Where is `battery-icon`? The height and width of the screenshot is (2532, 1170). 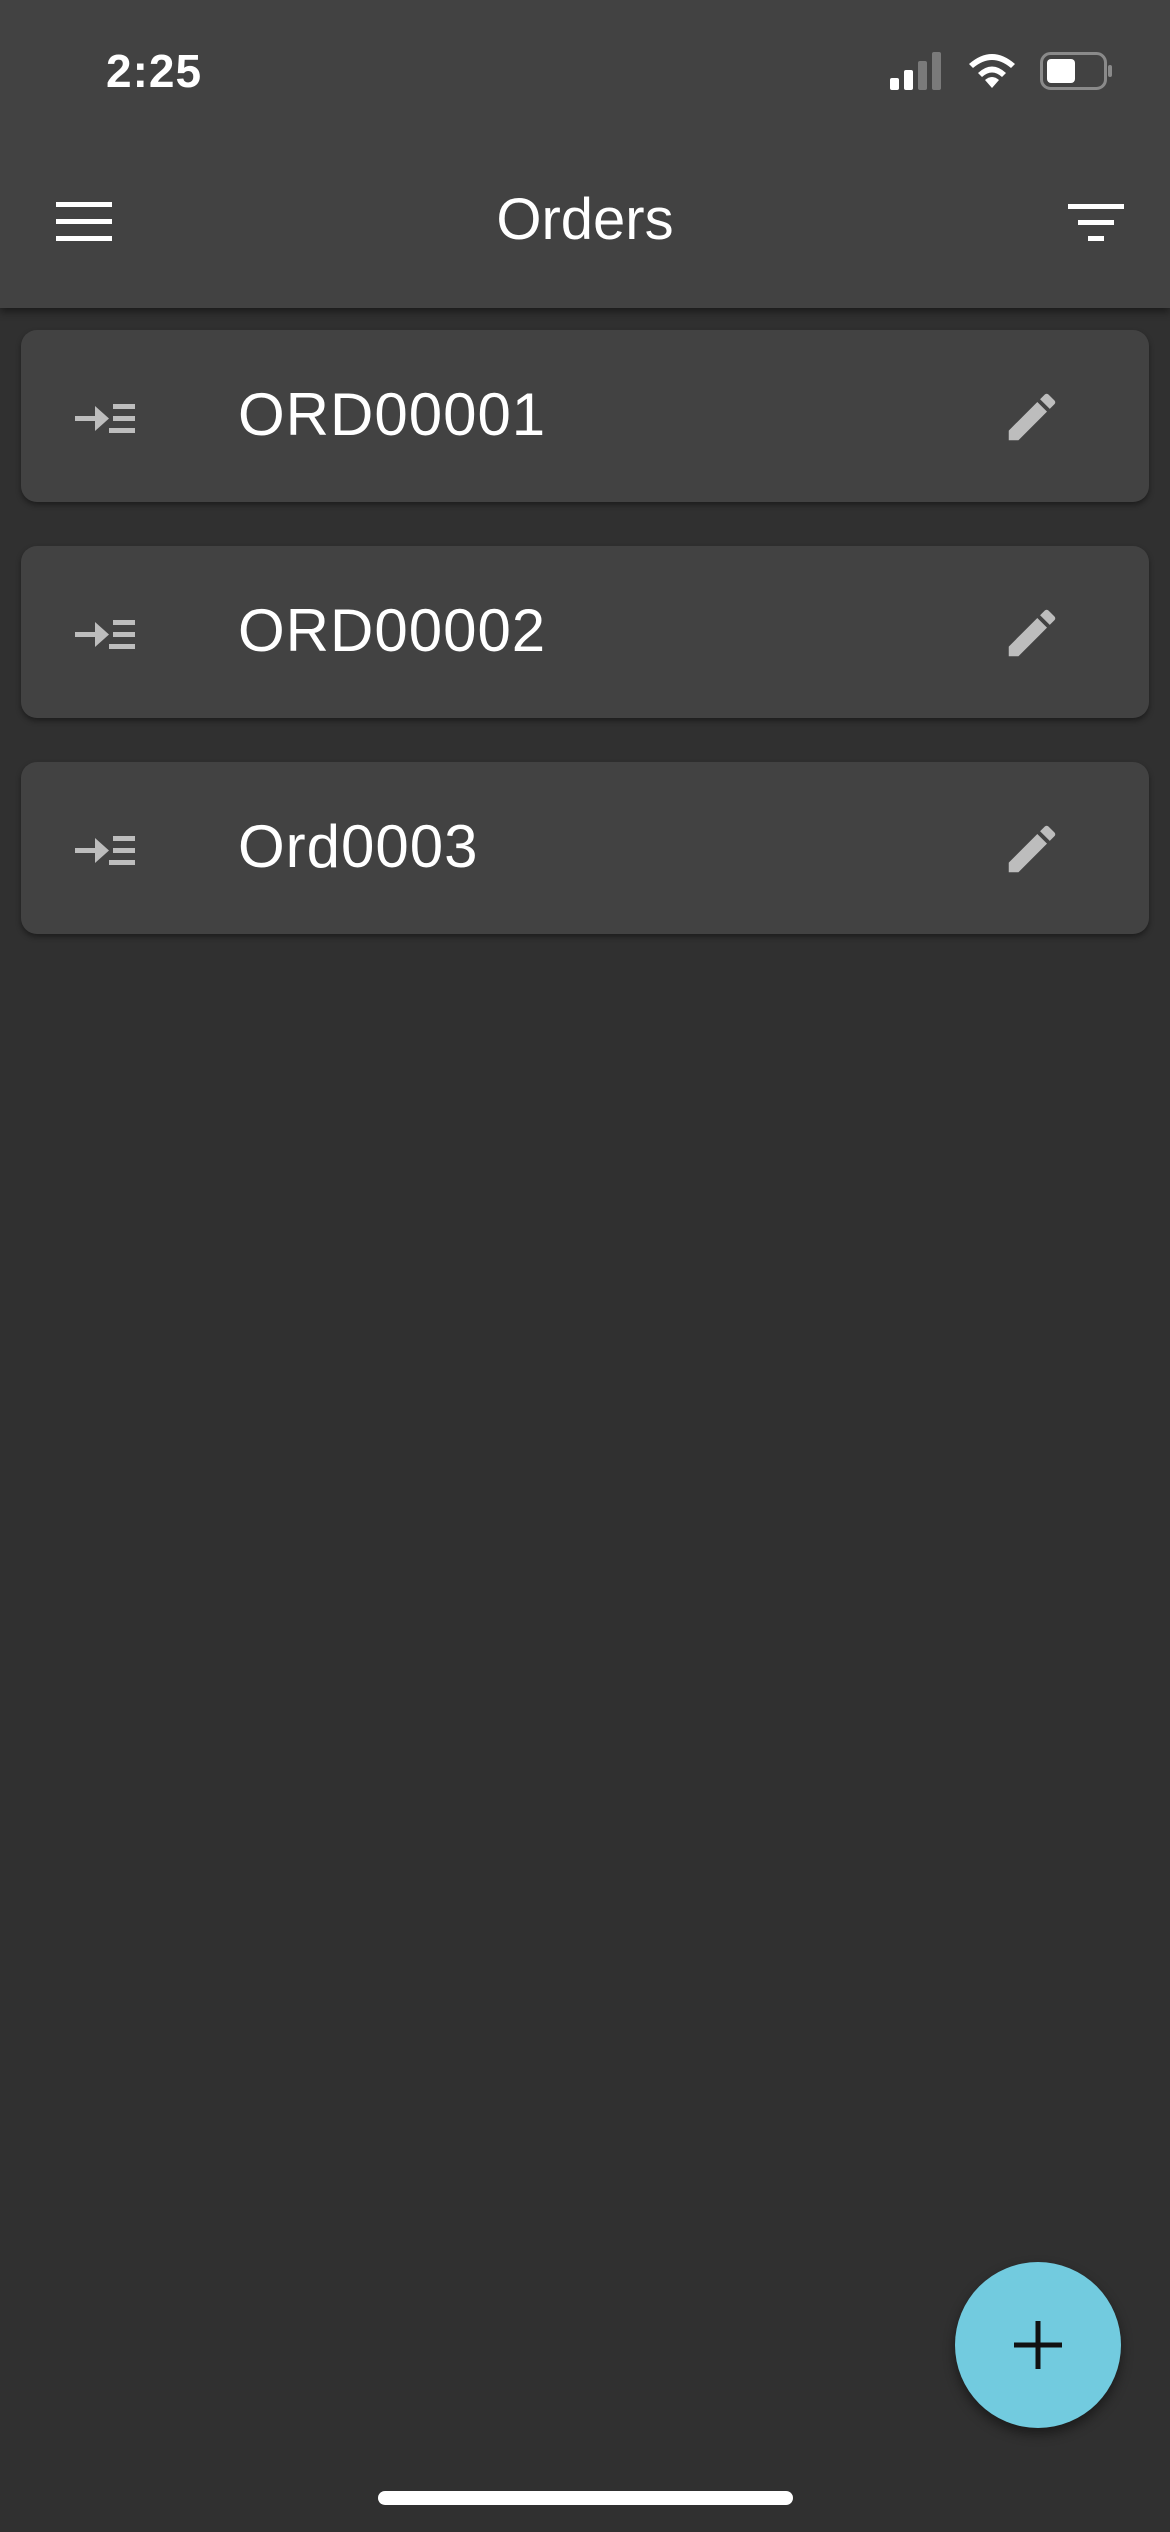
battery-icon is located at coordinates (1076, 71).